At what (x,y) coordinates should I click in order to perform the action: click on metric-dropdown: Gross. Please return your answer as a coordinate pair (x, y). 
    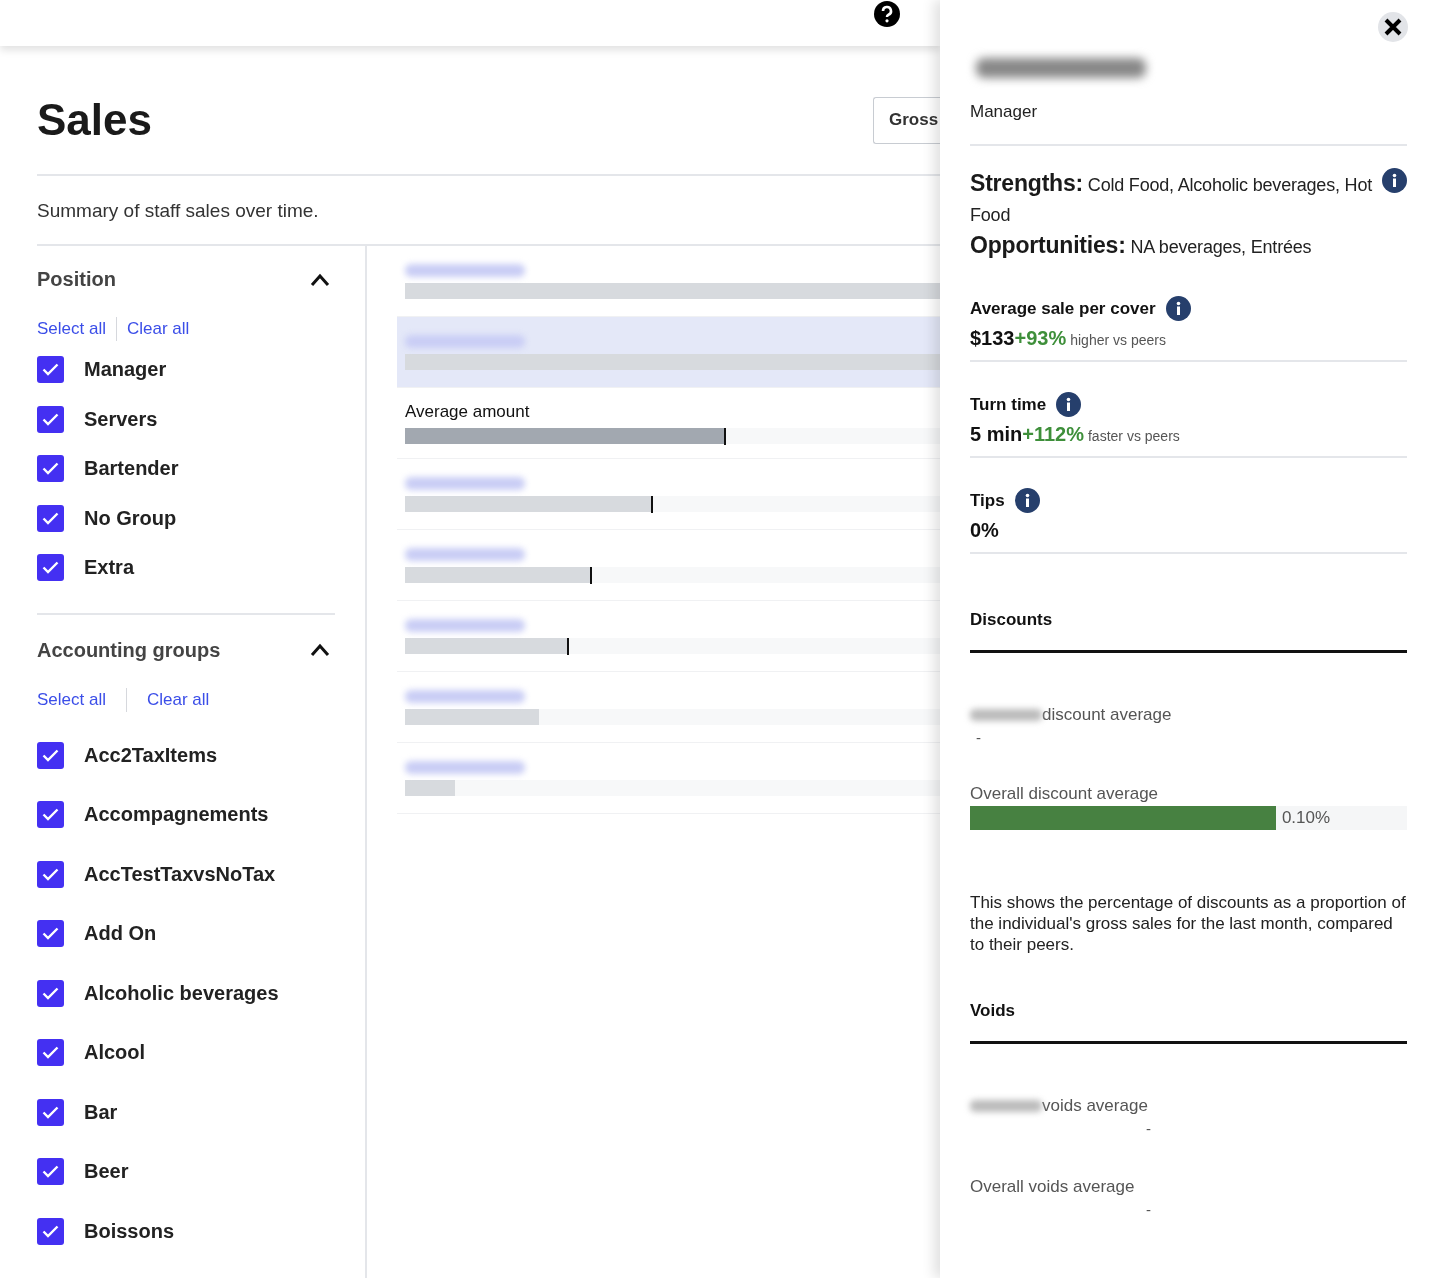
    Looking at the image, I should click on (906, 120).